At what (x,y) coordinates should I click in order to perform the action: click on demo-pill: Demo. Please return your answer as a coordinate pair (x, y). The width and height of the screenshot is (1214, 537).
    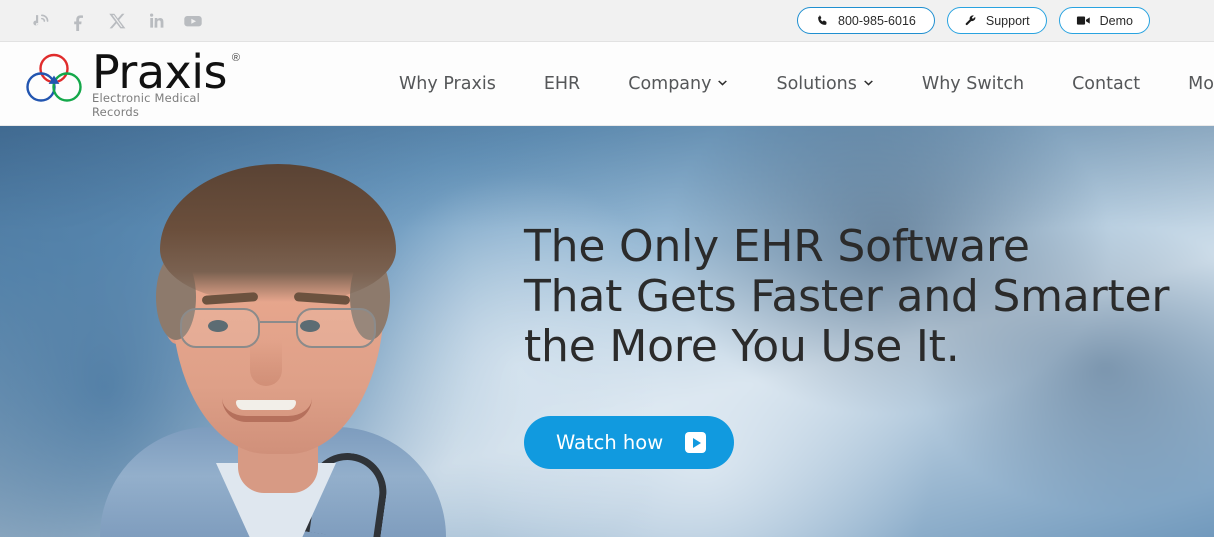
    Looking at the image, I should click on (1104, 20).